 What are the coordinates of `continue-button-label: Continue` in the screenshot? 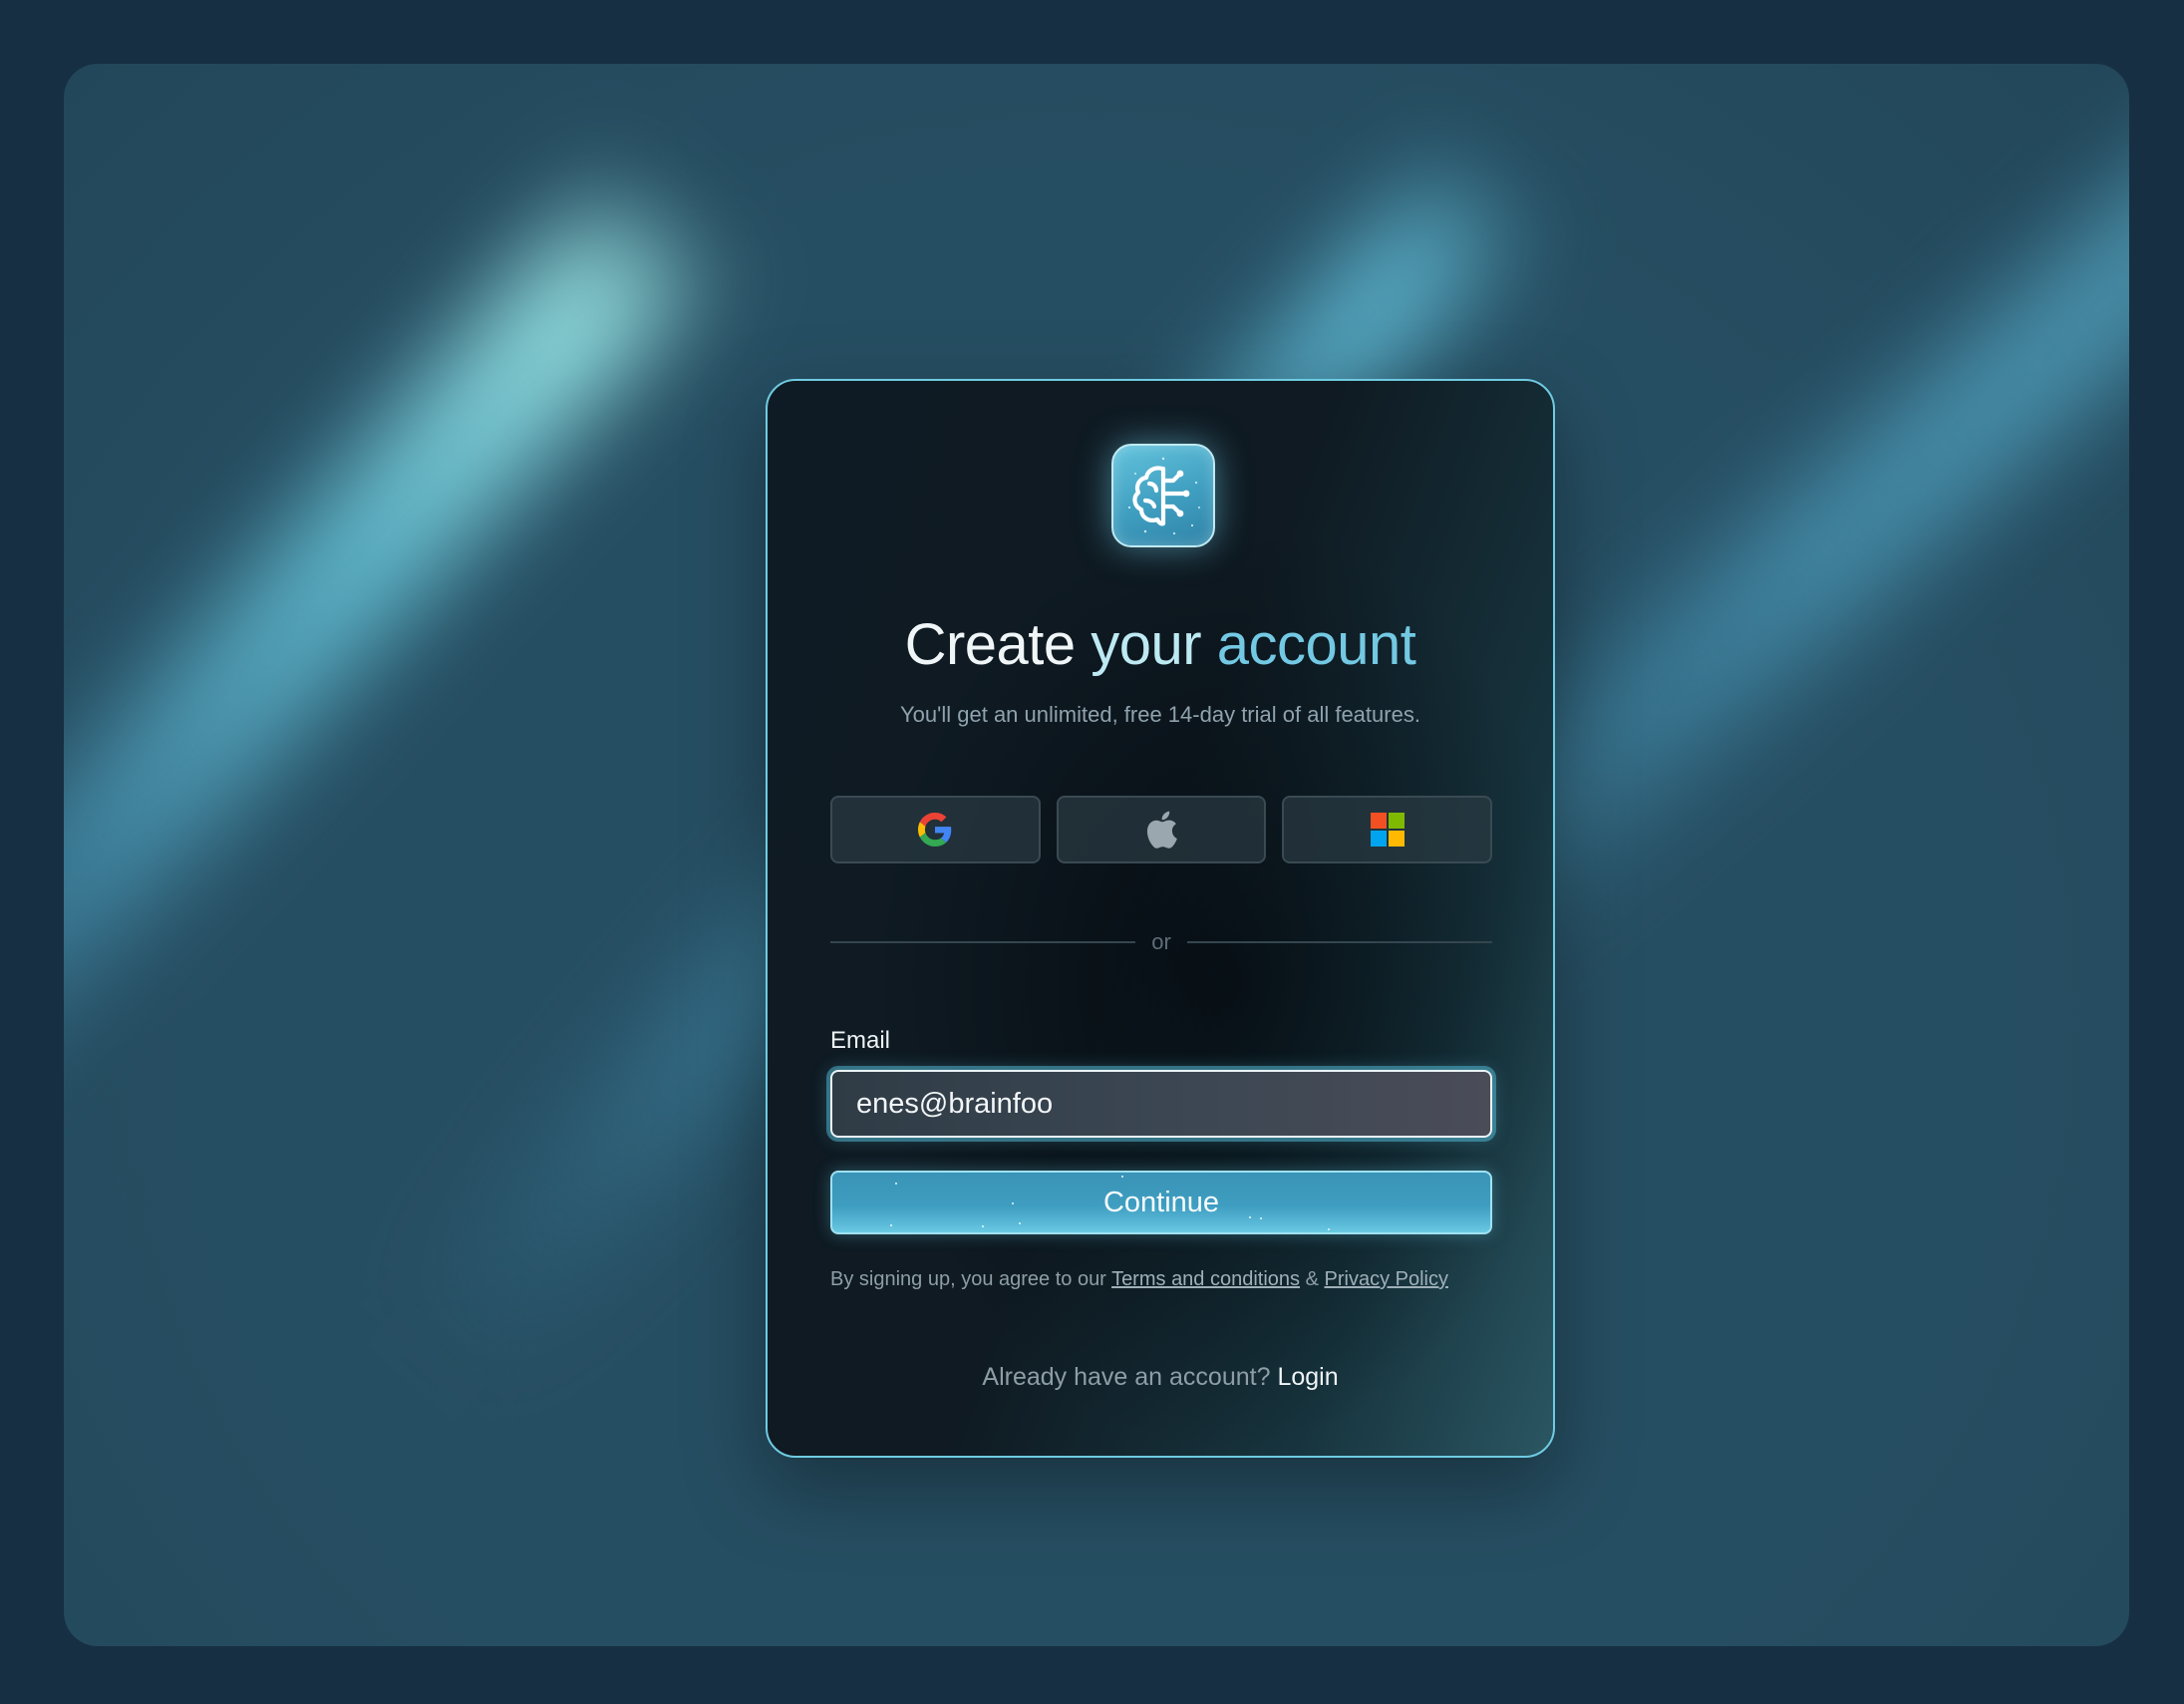 It's located at (1161, 1202).